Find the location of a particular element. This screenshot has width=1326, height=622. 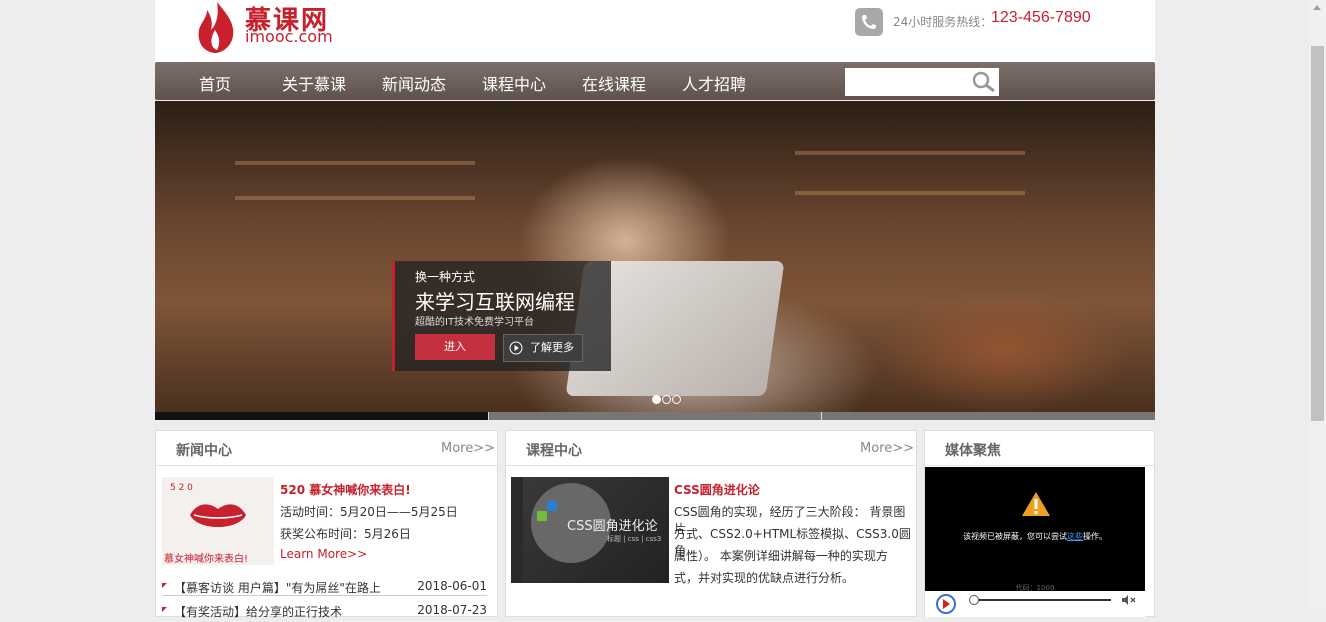

news-panel-header: 新闻中心 More>> is located at coordinates (326, 448).